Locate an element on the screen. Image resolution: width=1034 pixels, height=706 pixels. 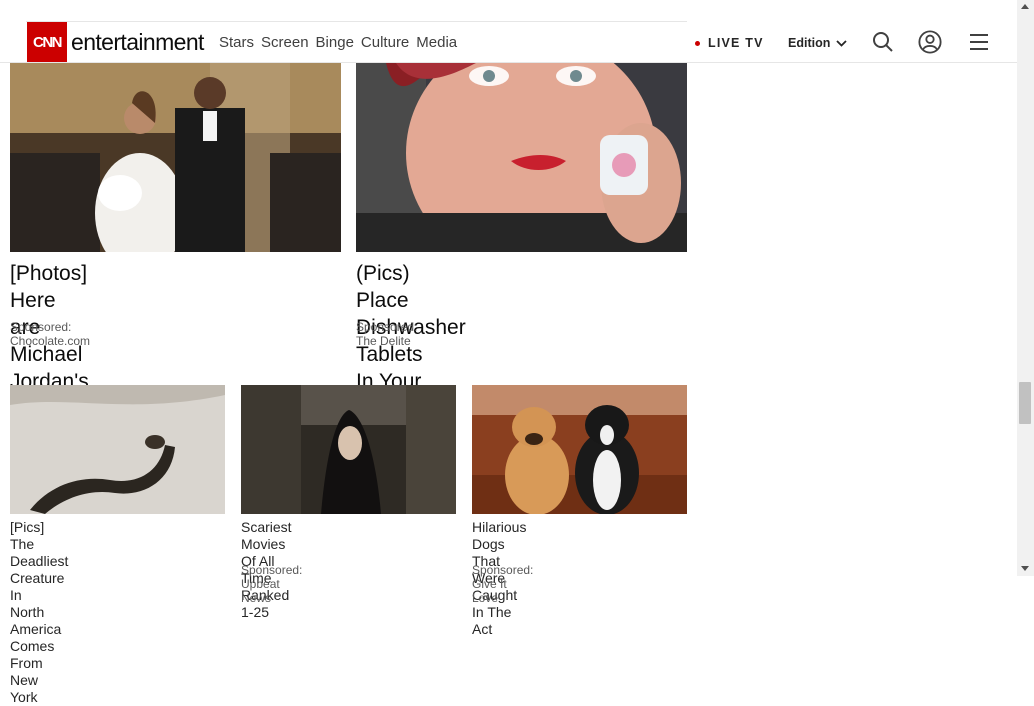
menu-icon is located at coordinates (979, 42).